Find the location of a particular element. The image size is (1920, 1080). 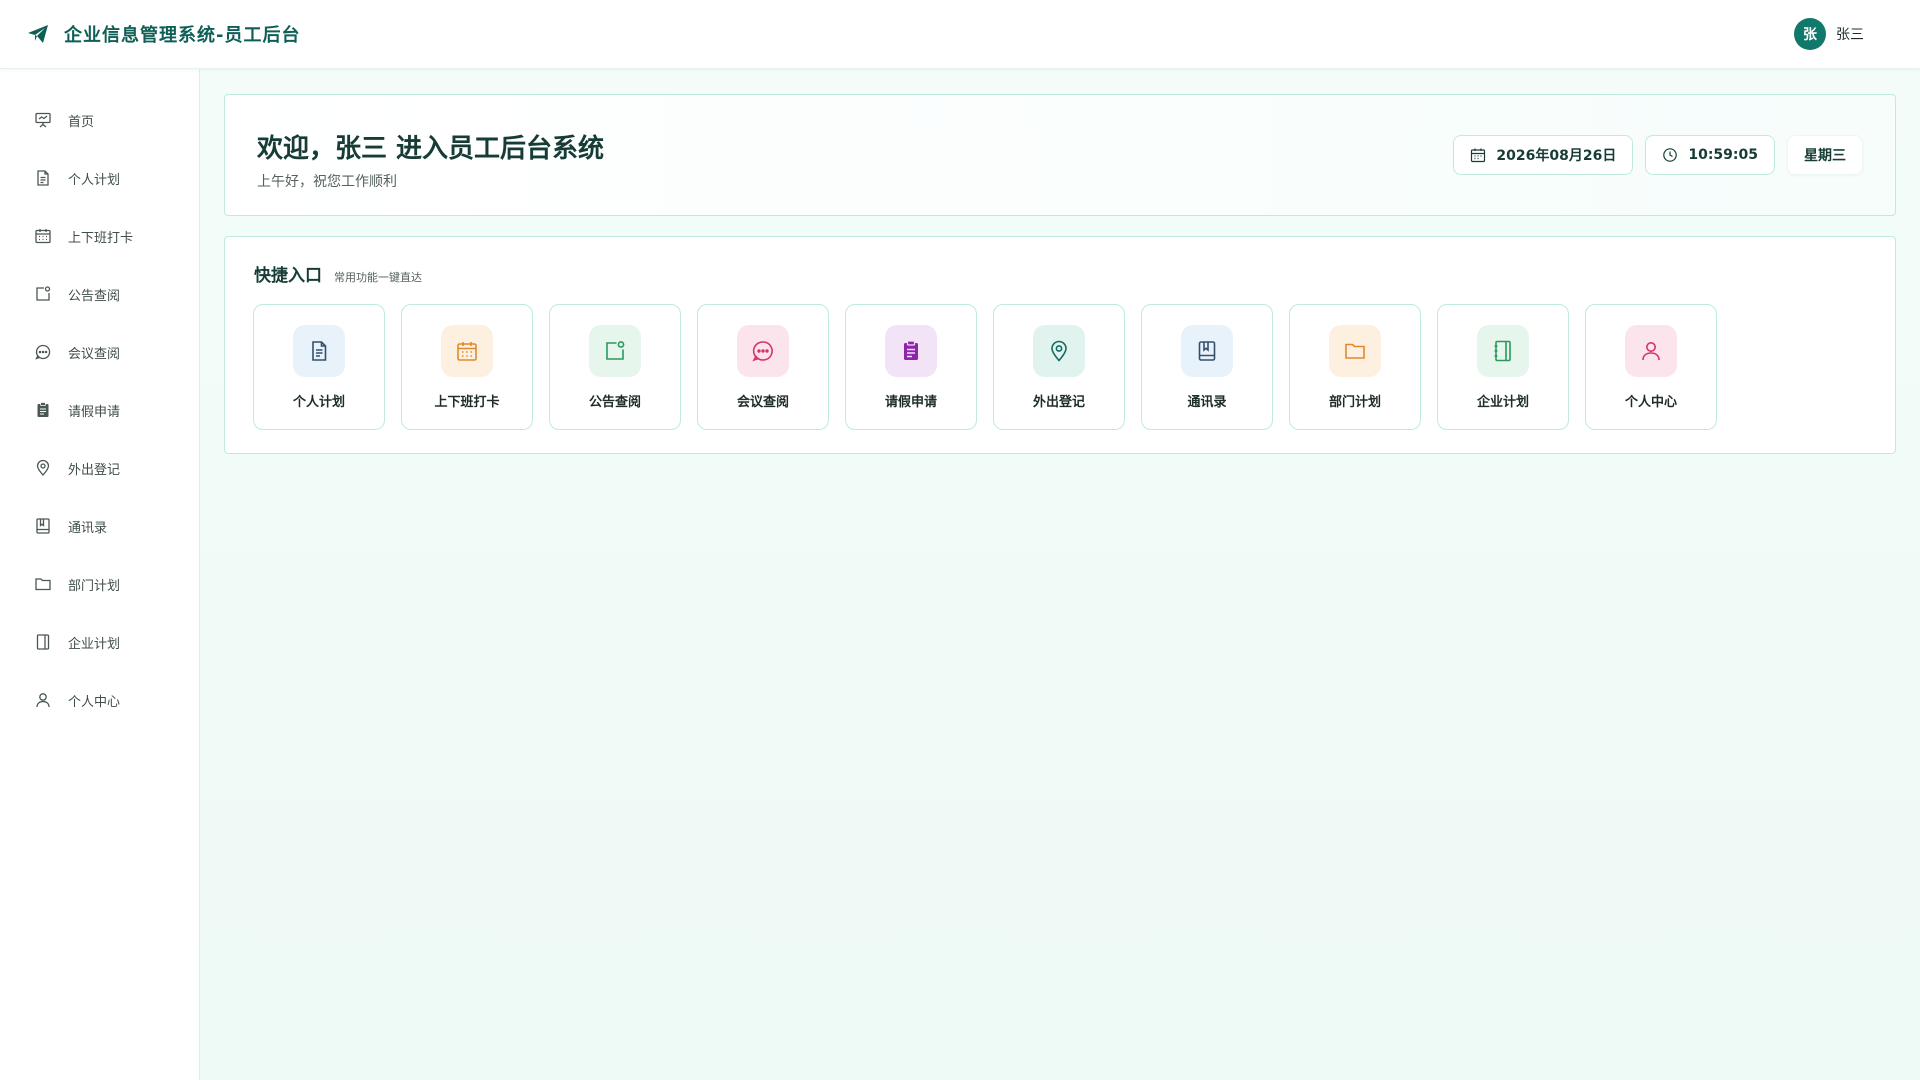

quick-tile-meetings: 会议查阅 is located at coordinates (763, 367).